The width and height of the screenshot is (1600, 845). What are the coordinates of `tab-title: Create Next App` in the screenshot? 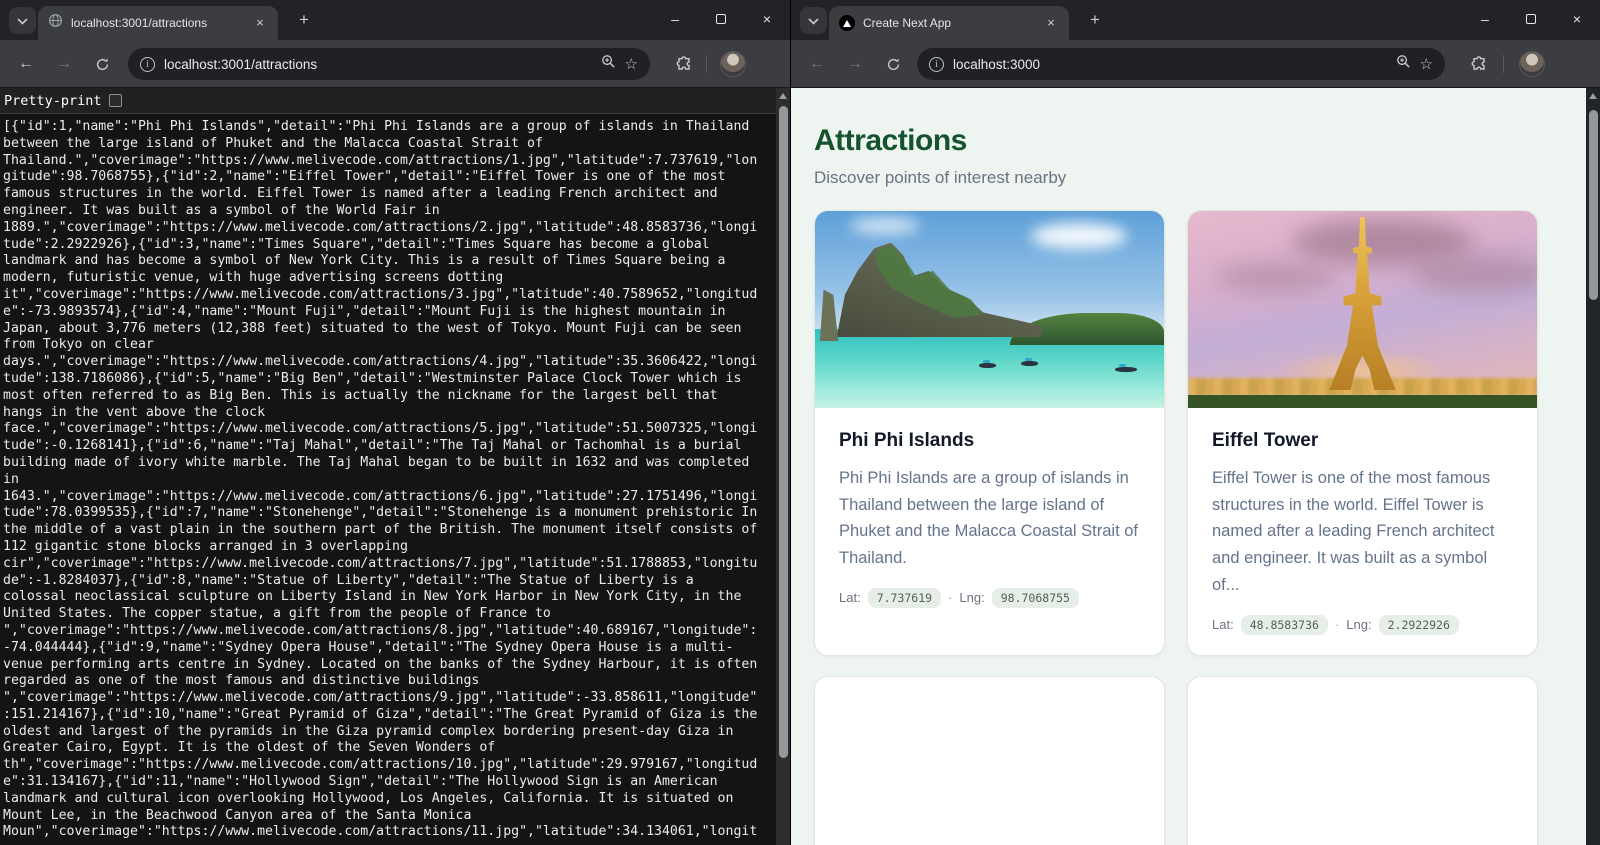 It's located at (907, 23).